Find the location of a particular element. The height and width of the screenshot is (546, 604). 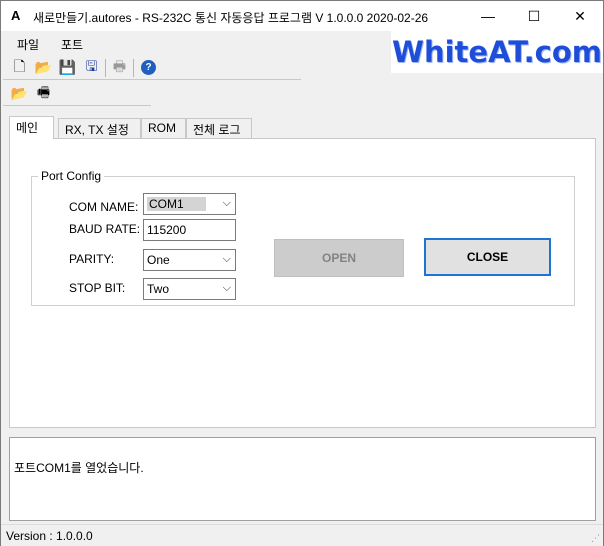

open-port-button: OPEN is located at coordinates (339, 258).